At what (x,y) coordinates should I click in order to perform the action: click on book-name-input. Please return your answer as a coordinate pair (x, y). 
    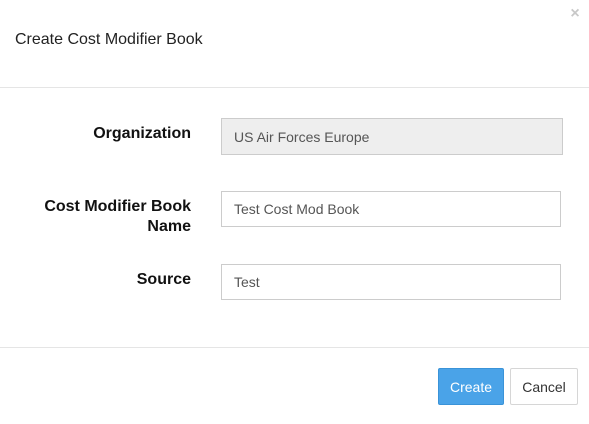
    Looking at the image, I should click on (391, 209).